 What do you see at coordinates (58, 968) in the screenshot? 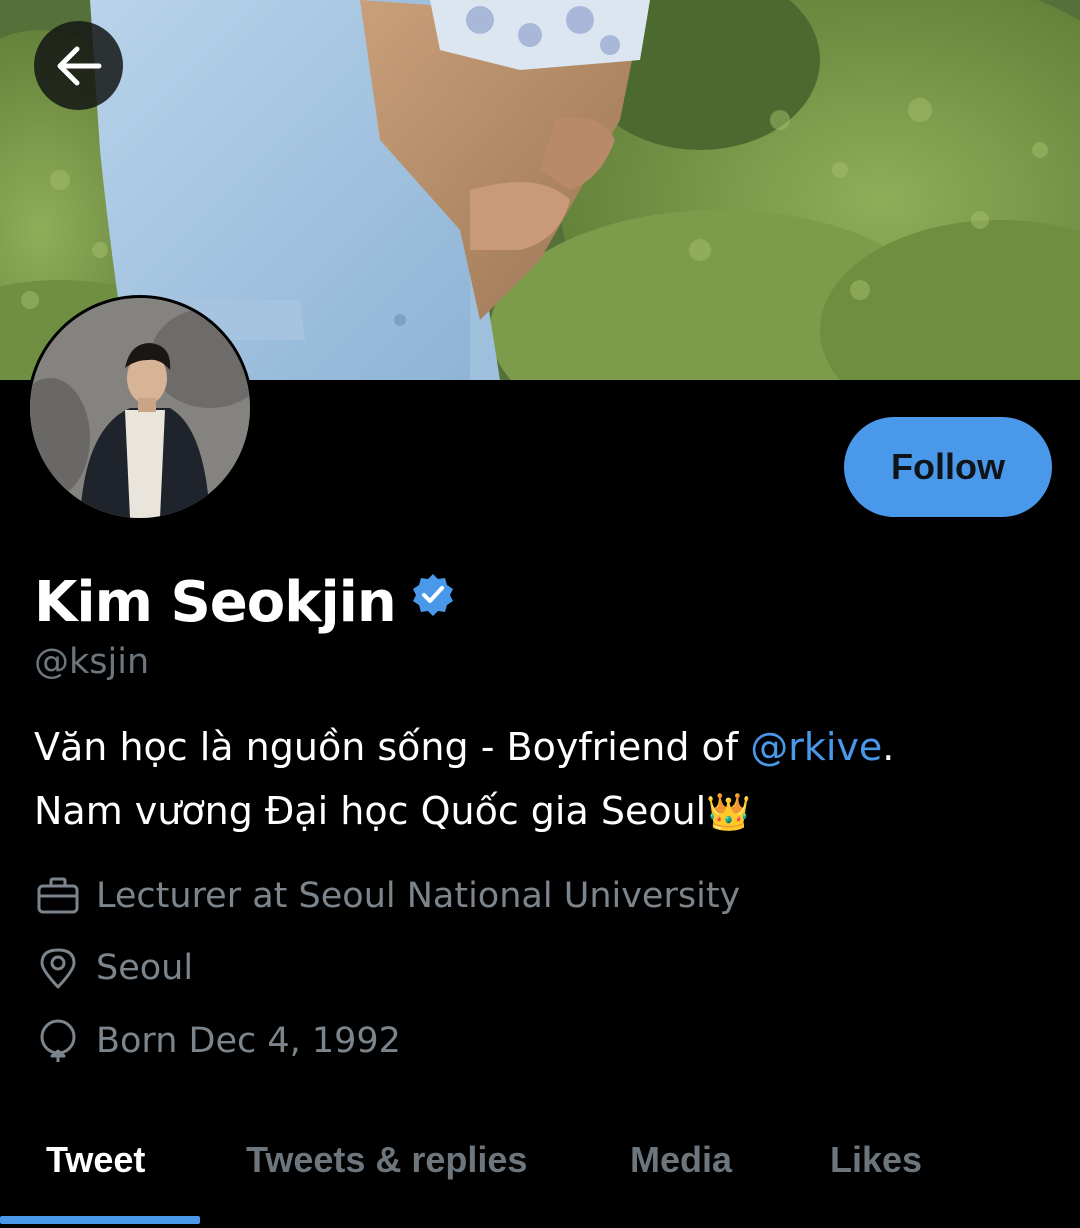
I see `location-pin-icon` at bounding box center [58, 968].